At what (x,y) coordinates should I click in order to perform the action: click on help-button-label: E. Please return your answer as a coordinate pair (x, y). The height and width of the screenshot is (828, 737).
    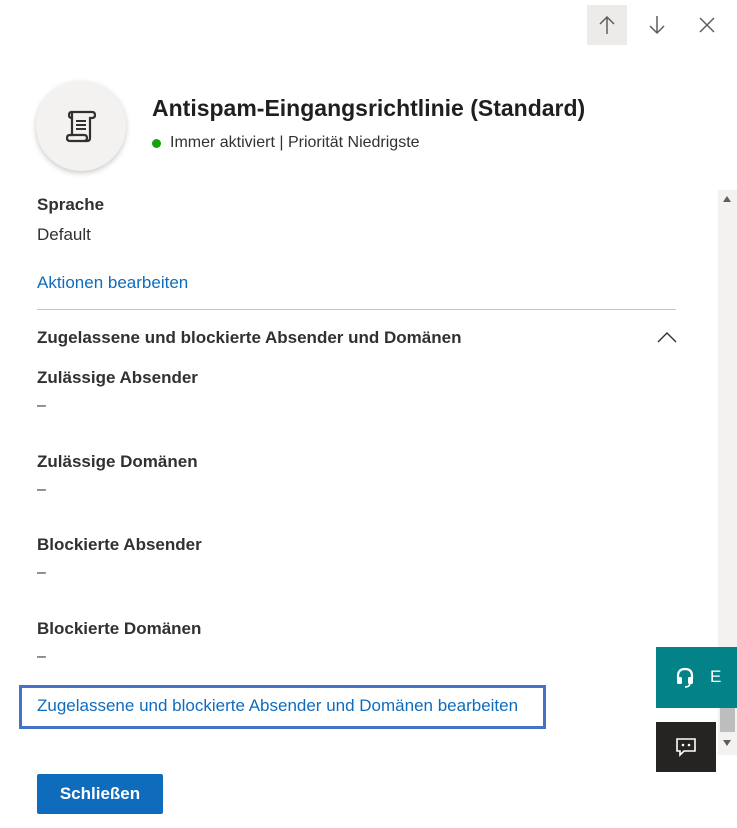
    Looking at the image, I should click on (716, 676).